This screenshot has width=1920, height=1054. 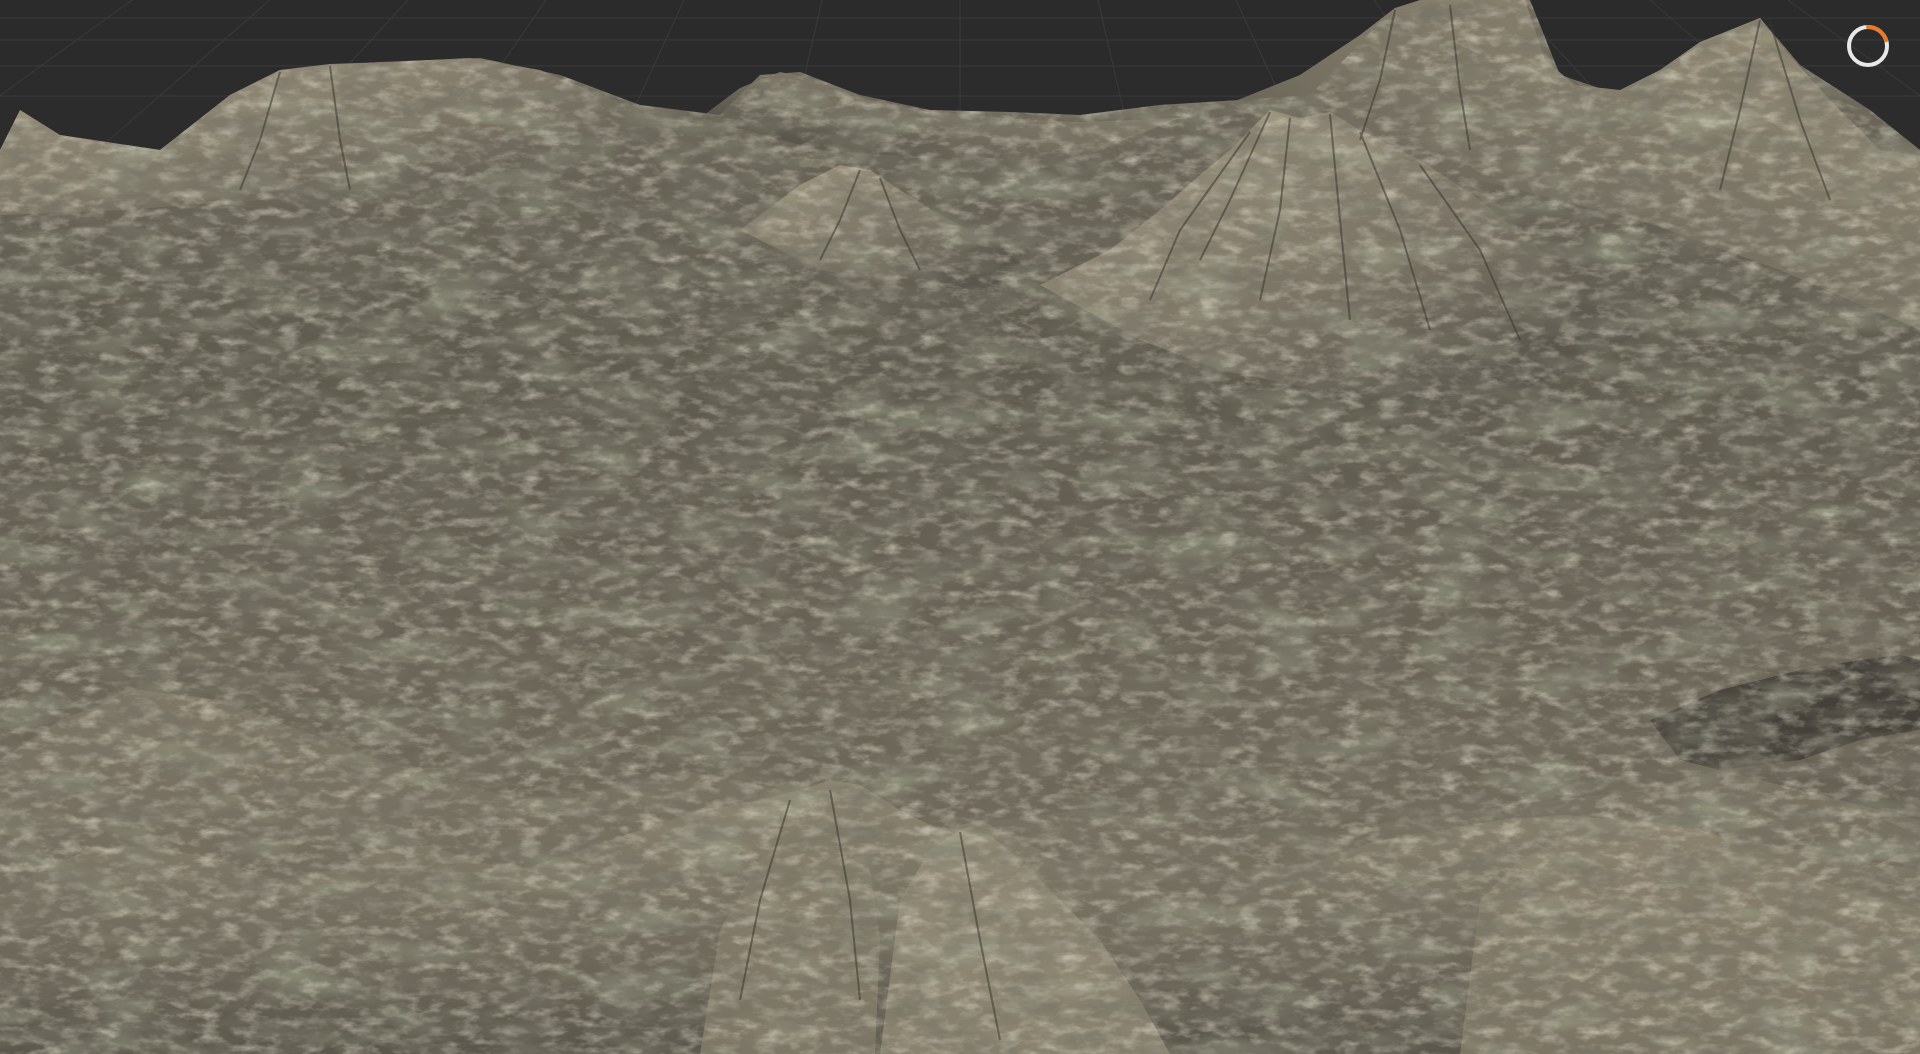 What do you see at coordinates (1868, 46) in the screenshot?
I see `loading-ring-icon` at bounding box center [1868, 46].